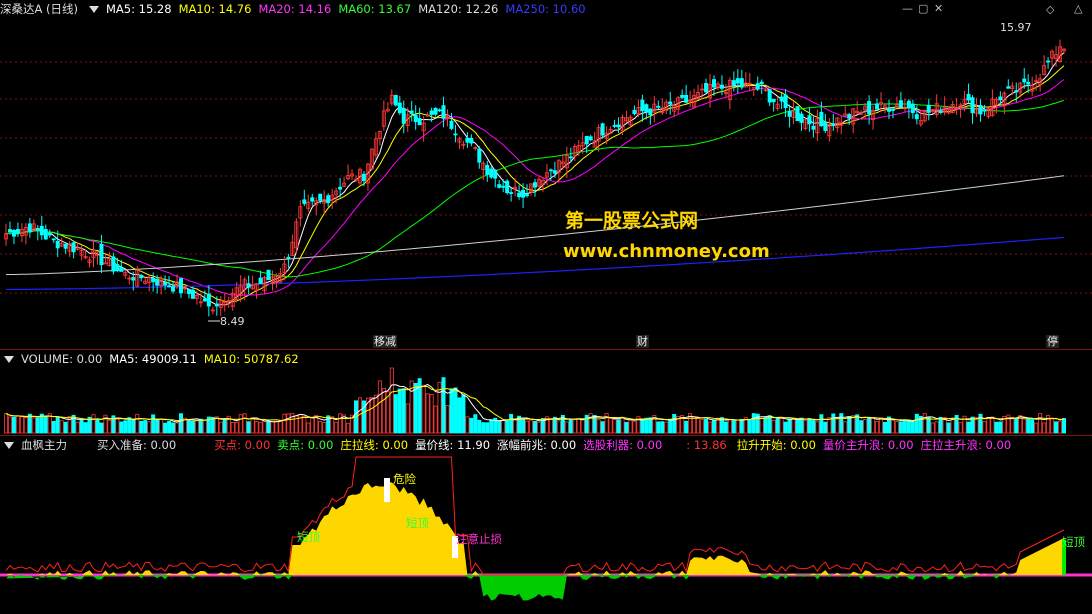 This screenshot has height=614, width=1092. What do you see at coordinates (535, 528) in the screenshot?
I see `indicator-area-positive` at bounding box center [535, 528].